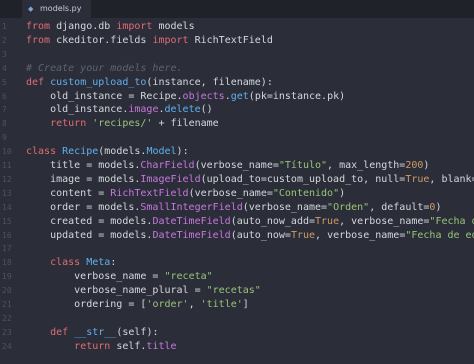 The image size is (474, 364). Describe the element at coordinates (65, 263) in the screenshot. I see `code-token: class` at that location.